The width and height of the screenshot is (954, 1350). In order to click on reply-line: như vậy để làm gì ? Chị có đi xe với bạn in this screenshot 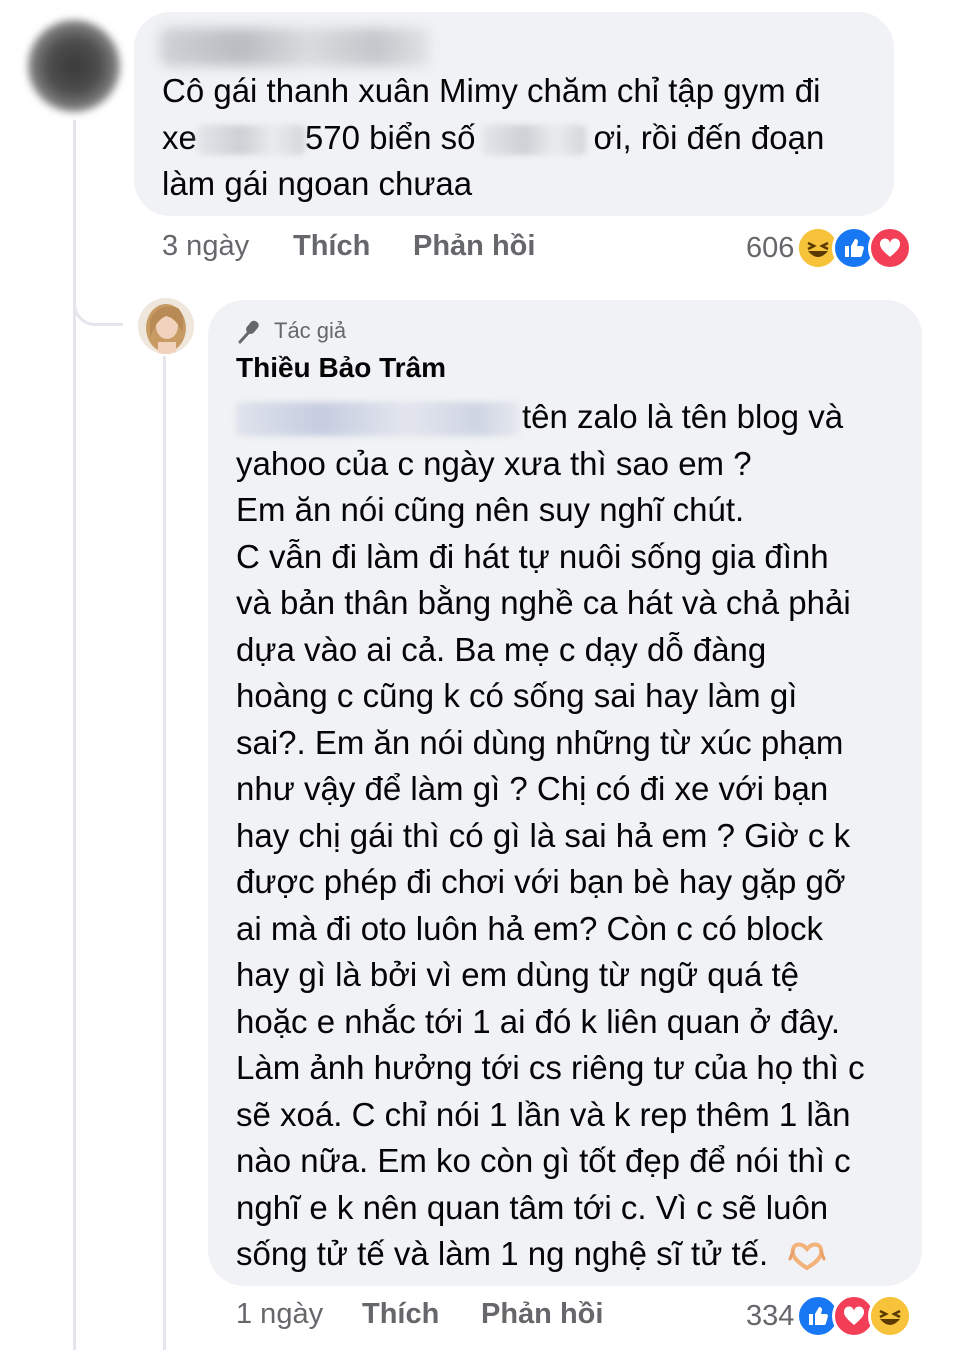, I will do `click(532, 788)`.